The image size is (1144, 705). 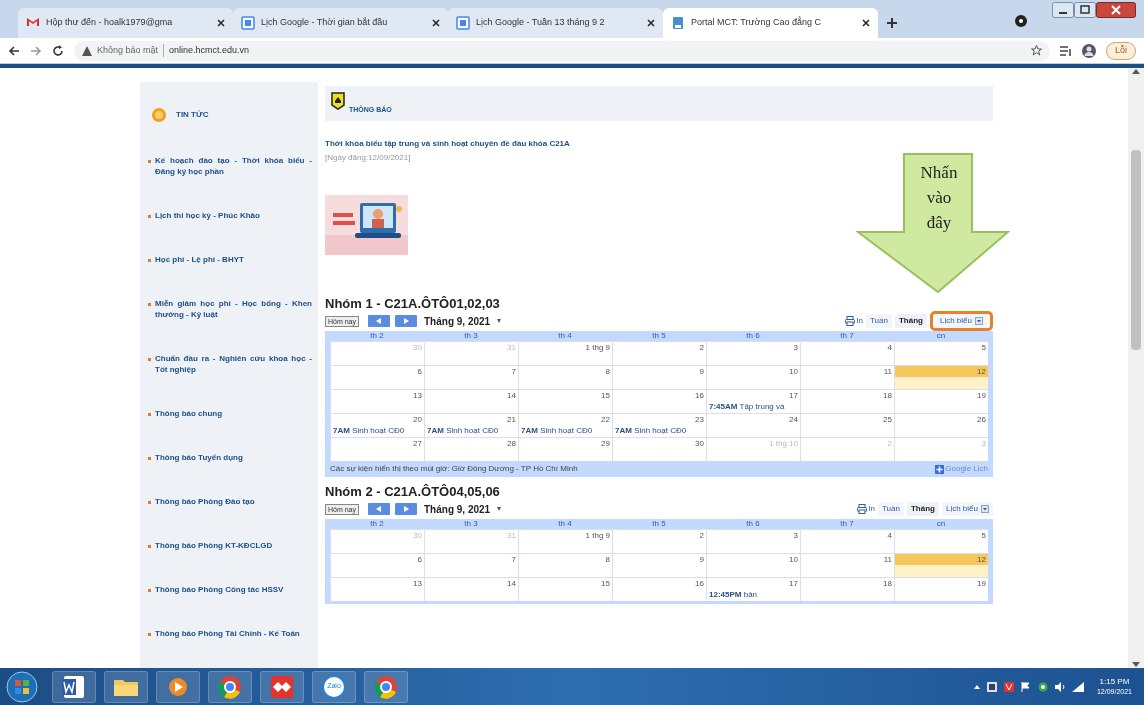 What do you see at coordinates (941, 401) in the screenshot?
I see `day-cell: 19` at bounding box center [941, 401].